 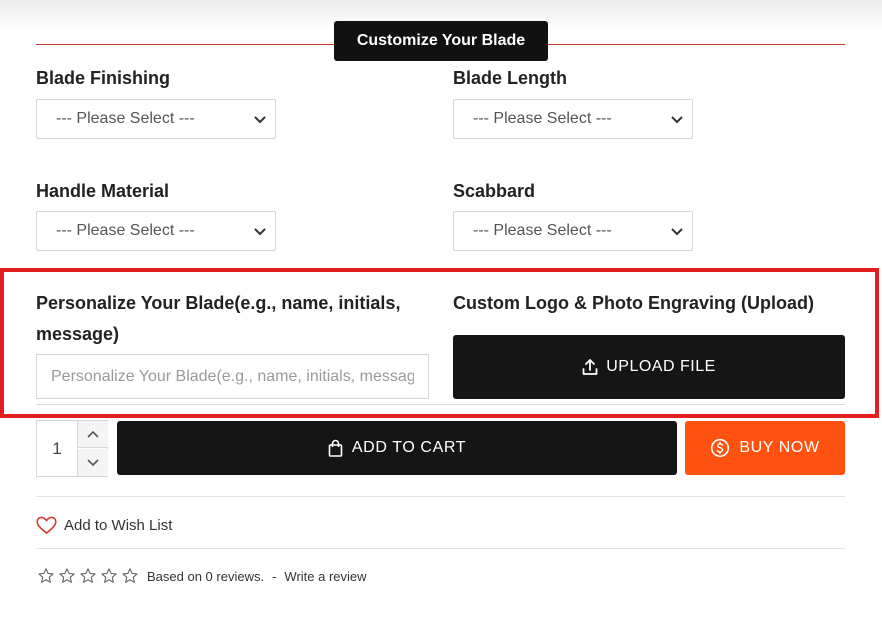 I want to click on rating-stars, so click(x=88, y=576).